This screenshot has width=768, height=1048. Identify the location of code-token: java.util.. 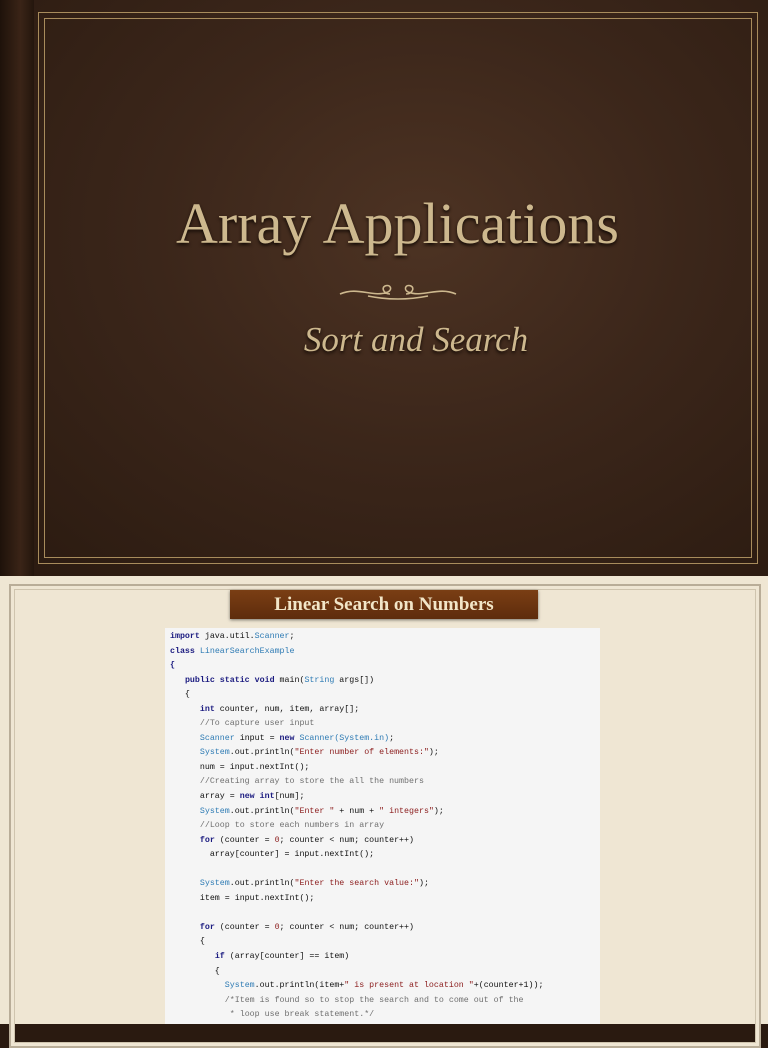
(227, 636).